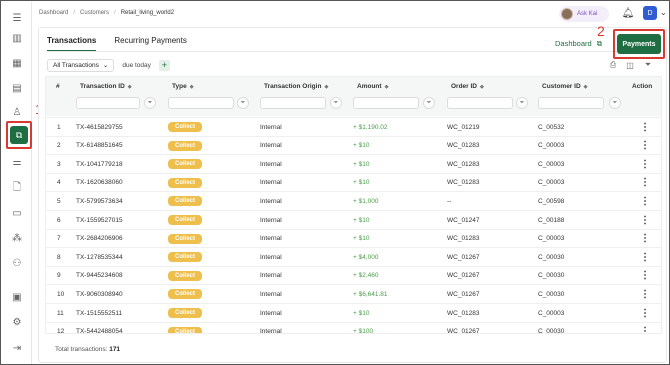 The height and width of the screenshot is (365, 670). I want to click on tab-bar: Transactions Recurring Payments, so click(117, 44).